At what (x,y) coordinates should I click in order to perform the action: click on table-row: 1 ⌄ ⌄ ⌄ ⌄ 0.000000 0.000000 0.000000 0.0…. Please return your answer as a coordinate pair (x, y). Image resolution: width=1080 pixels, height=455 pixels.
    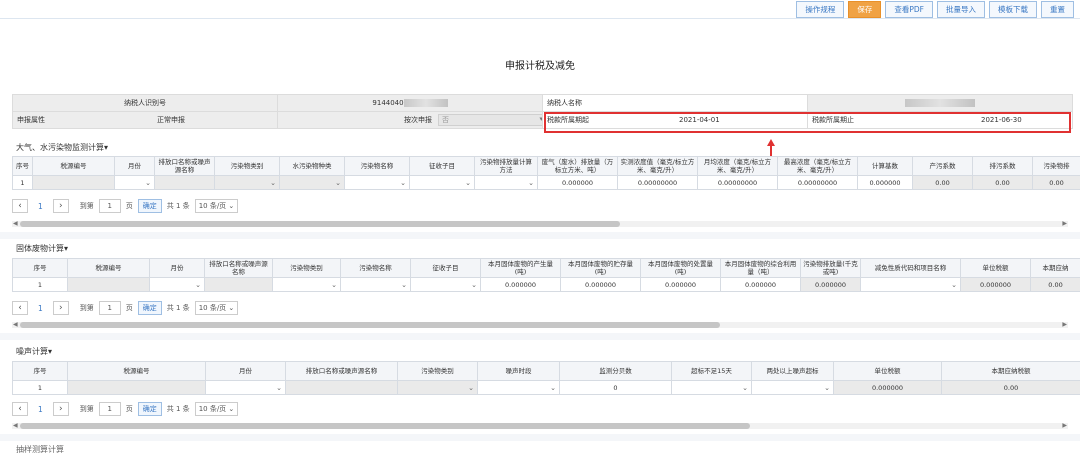
    Looking at the image, I should click on (546, 285).